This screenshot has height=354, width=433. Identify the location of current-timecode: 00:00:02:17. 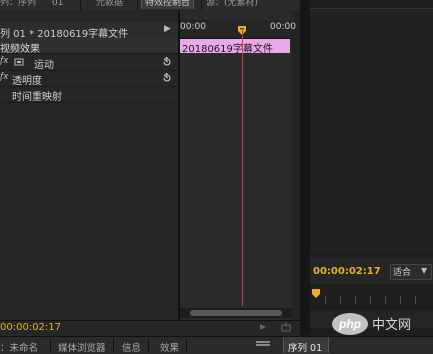
(30, 327).